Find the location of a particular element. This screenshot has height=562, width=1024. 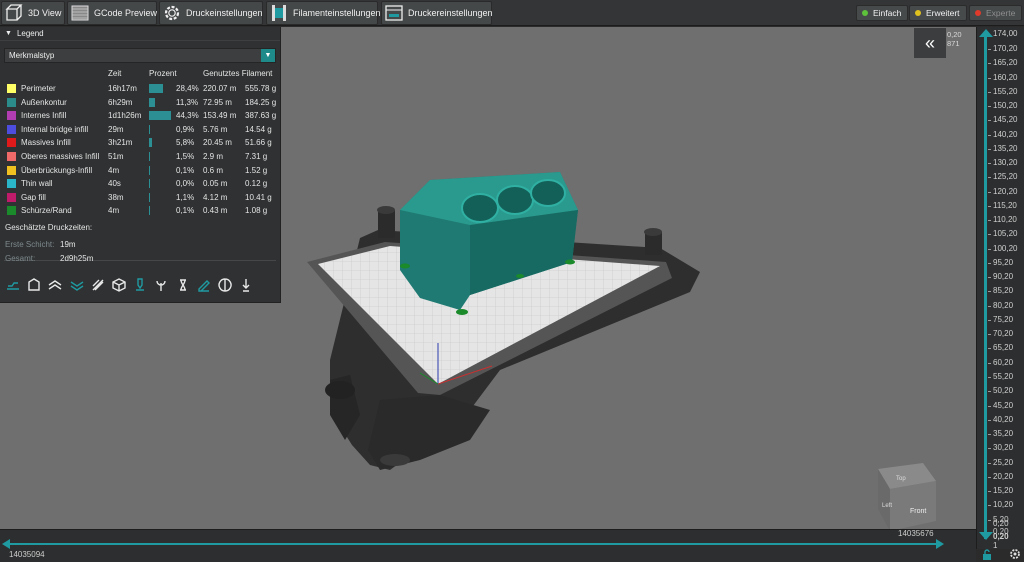

legend-time: 40s is located at coordinates (114, 184).